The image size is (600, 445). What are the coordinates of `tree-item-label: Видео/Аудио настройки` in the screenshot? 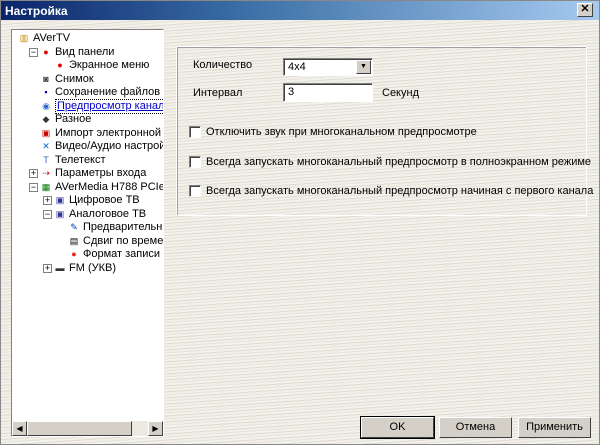 It's located at (109, 146).